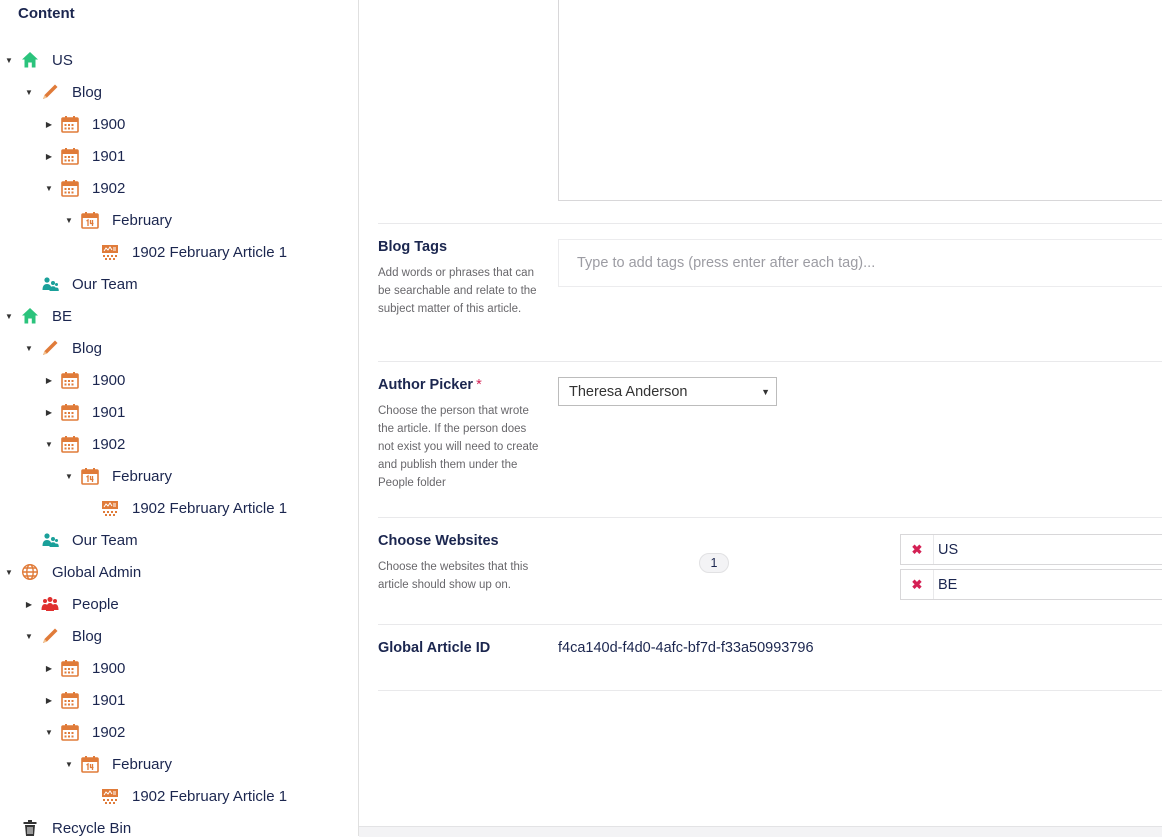 This screenshot has width=1162, height=837. I want to click on tree-node: ▼ BE, so click(179, 316).